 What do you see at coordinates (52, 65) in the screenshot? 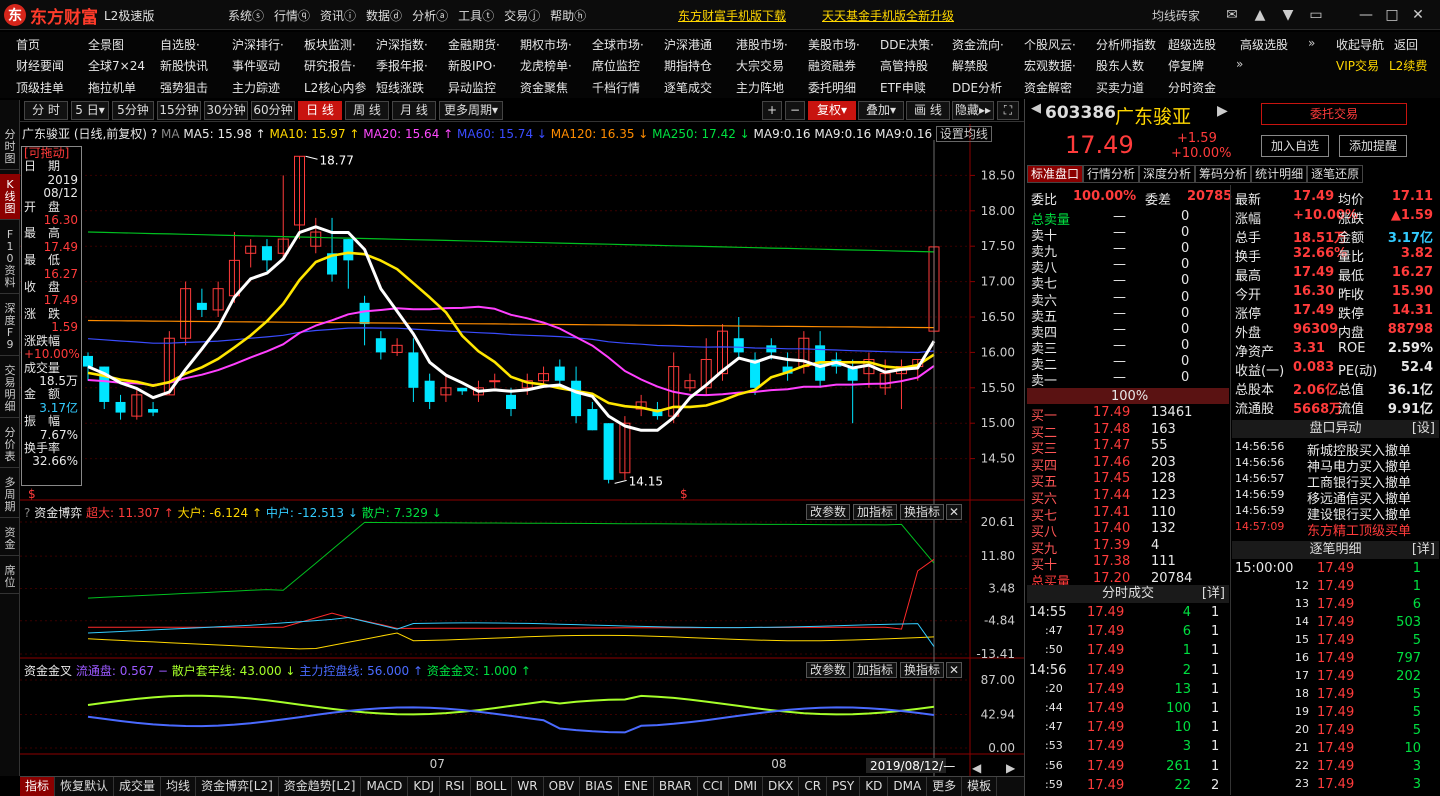
I see `menu-item: 财经要闻` at bounding box center [52, 65].